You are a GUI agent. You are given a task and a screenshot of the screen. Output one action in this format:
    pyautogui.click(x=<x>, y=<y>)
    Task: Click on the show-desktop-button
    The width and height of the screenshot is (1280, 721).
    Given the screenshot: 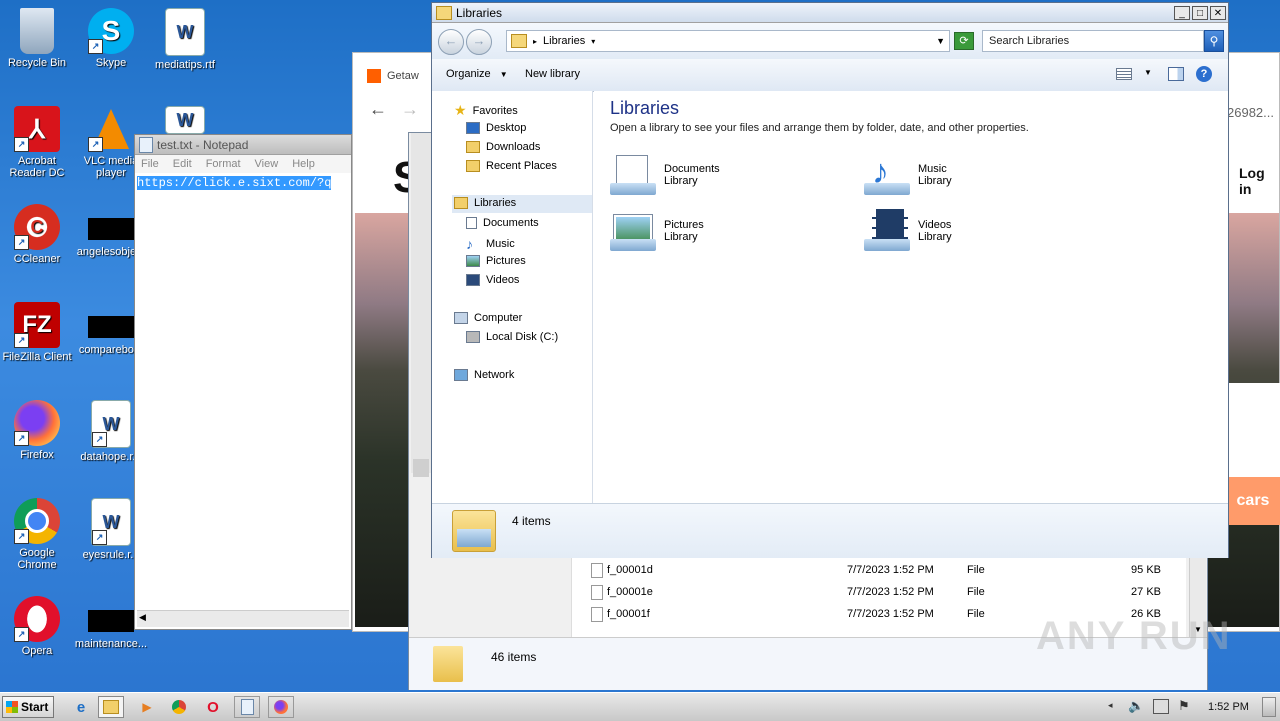 What is the action you would take?
    pyautogui.click(x=1269, y=707)
    